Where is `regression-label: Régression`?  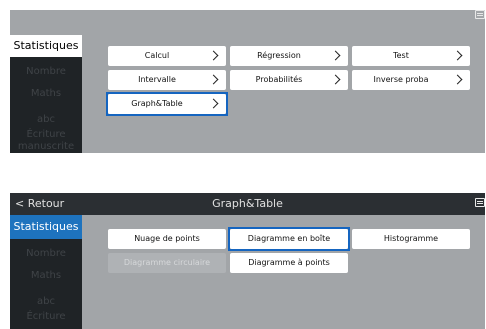
regression-label: Régression is located at coordinates (279, 55).